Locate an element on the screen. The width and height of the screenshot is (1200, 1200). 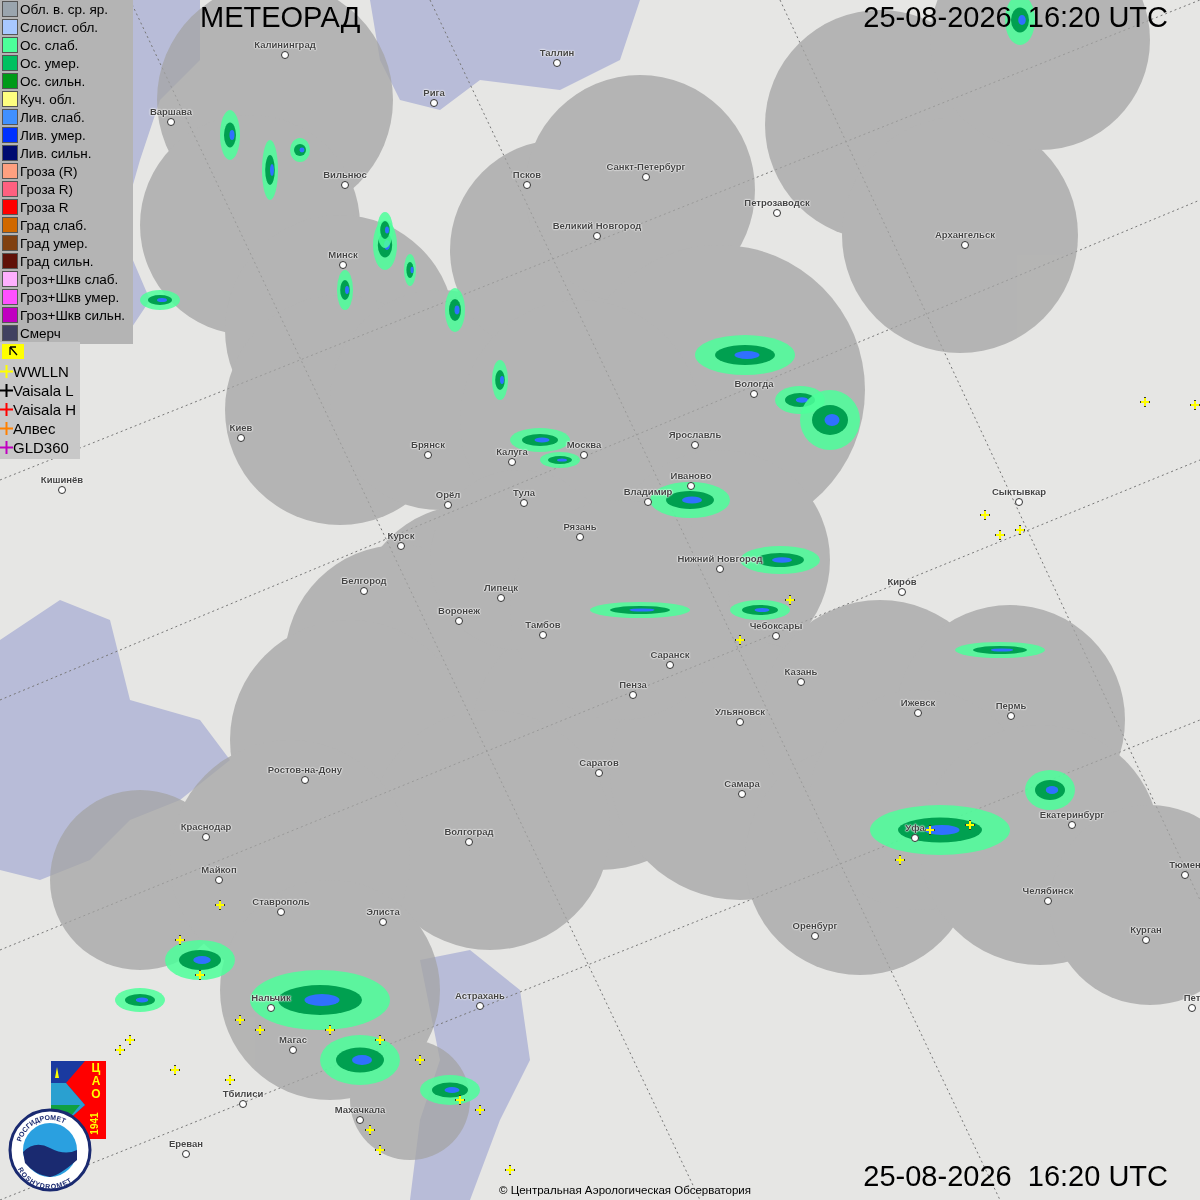
city-label: Чебоксары is located at coordinates (776, 625).